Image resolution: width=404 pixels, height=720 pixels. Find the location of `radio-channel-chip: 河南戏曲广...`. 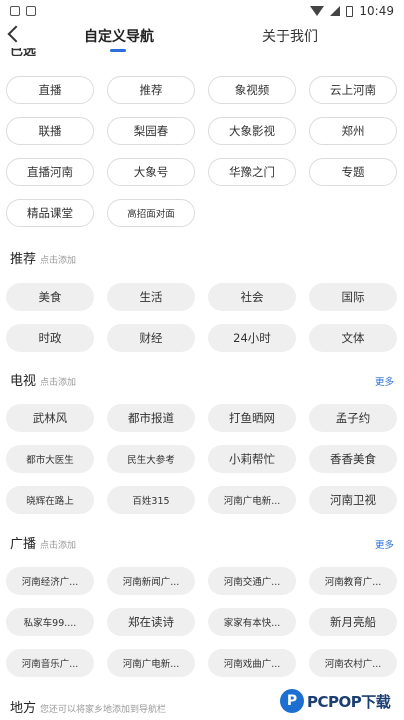

radio-channel-chip: 河南戏曲广... is located at coordinates (252, 663).